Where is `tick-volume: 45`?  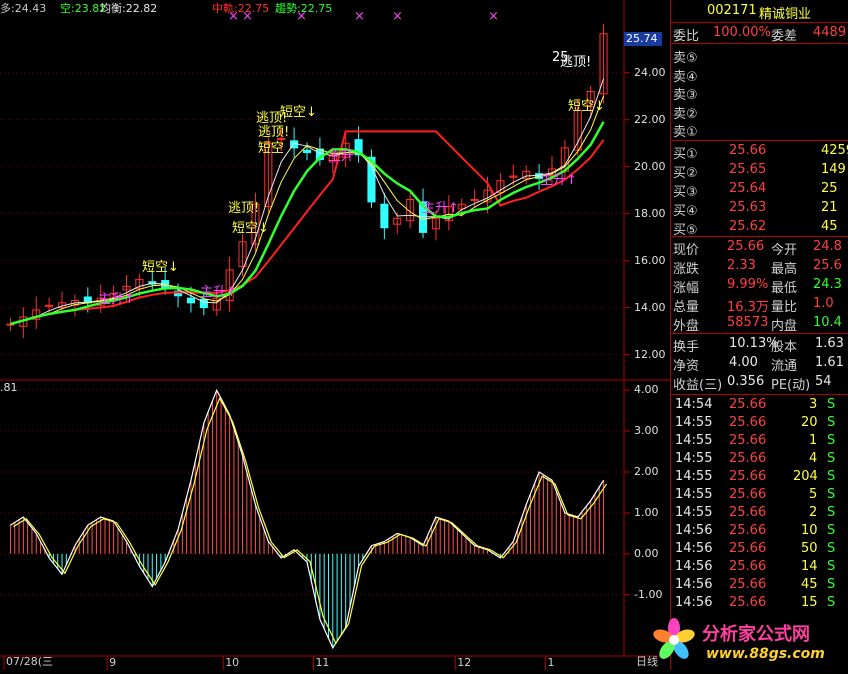
tick-volume: 45 is located at coordinates (809, 584).